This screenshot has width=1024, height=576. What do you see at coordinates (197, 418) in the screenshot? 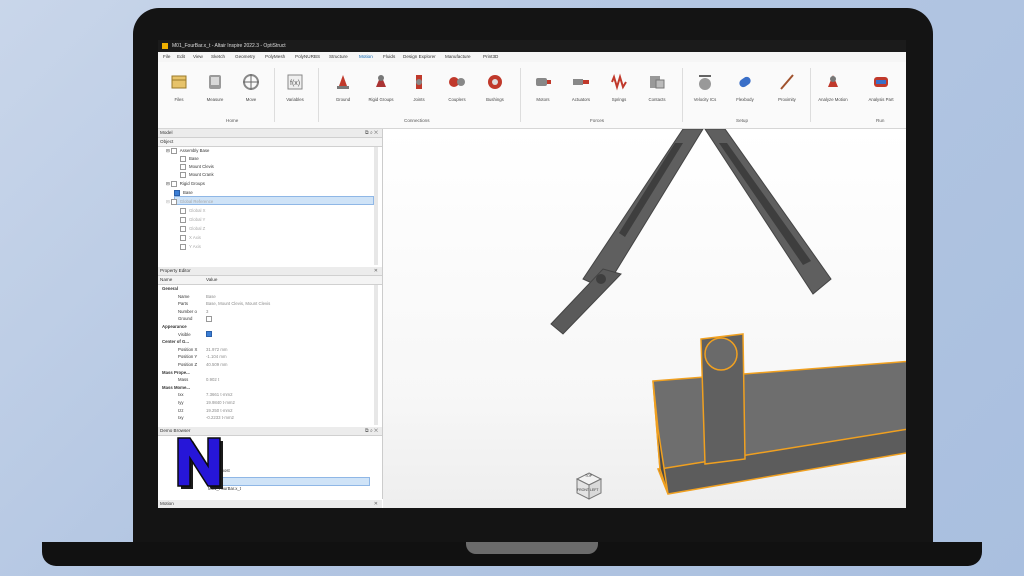
I see `property-row: Ixy -0.2233 t·mm2` at bounding box center [197, 418].